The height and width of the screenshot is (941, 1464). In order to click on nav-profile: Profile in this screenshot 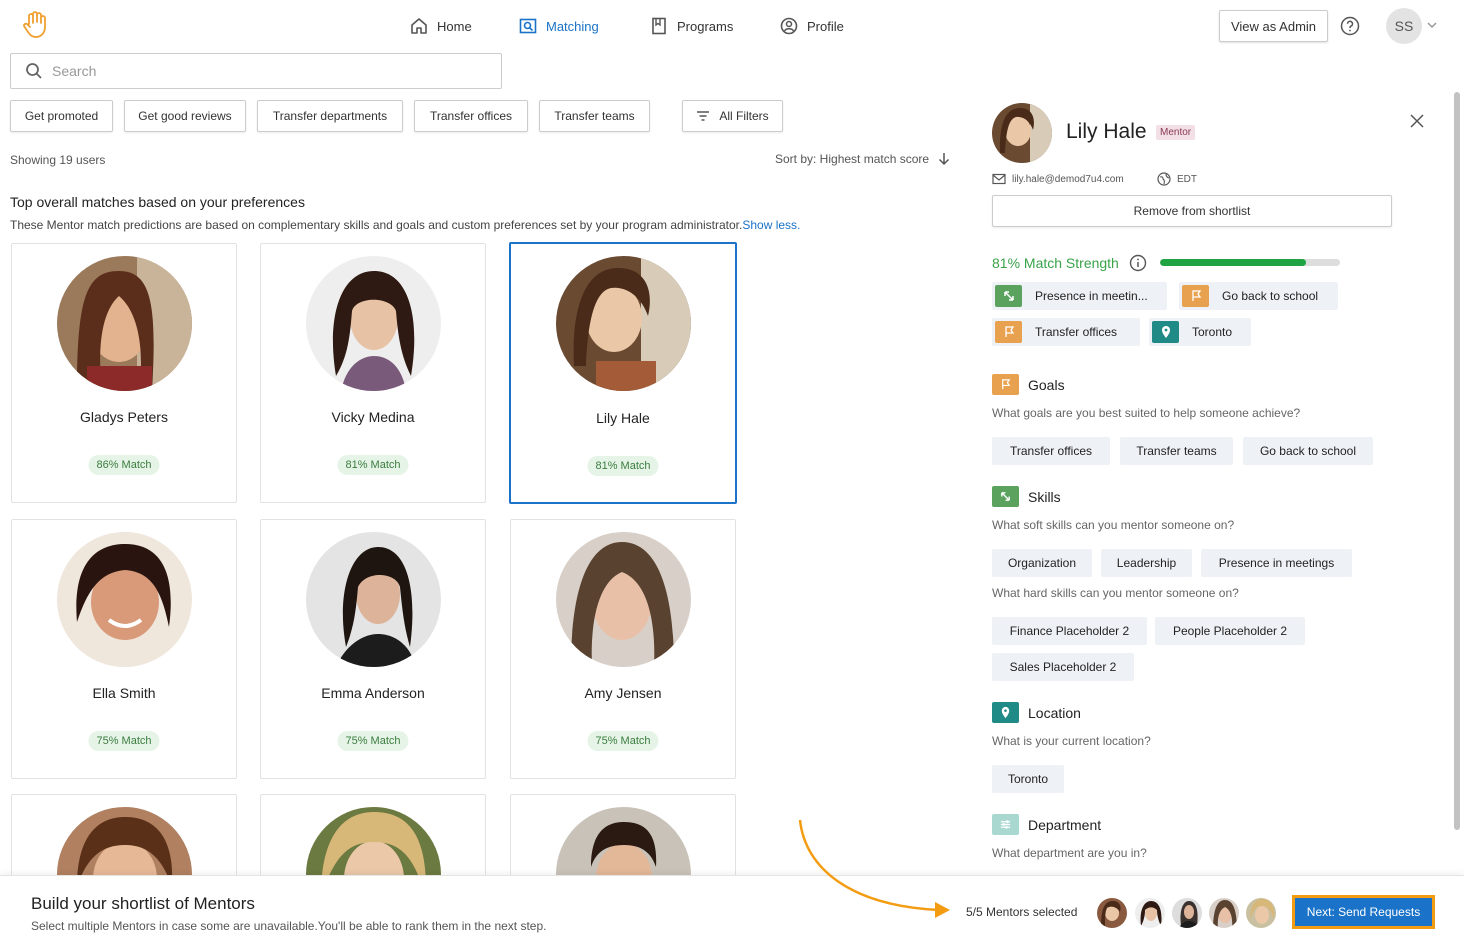, I will do `click(812, 26)`.